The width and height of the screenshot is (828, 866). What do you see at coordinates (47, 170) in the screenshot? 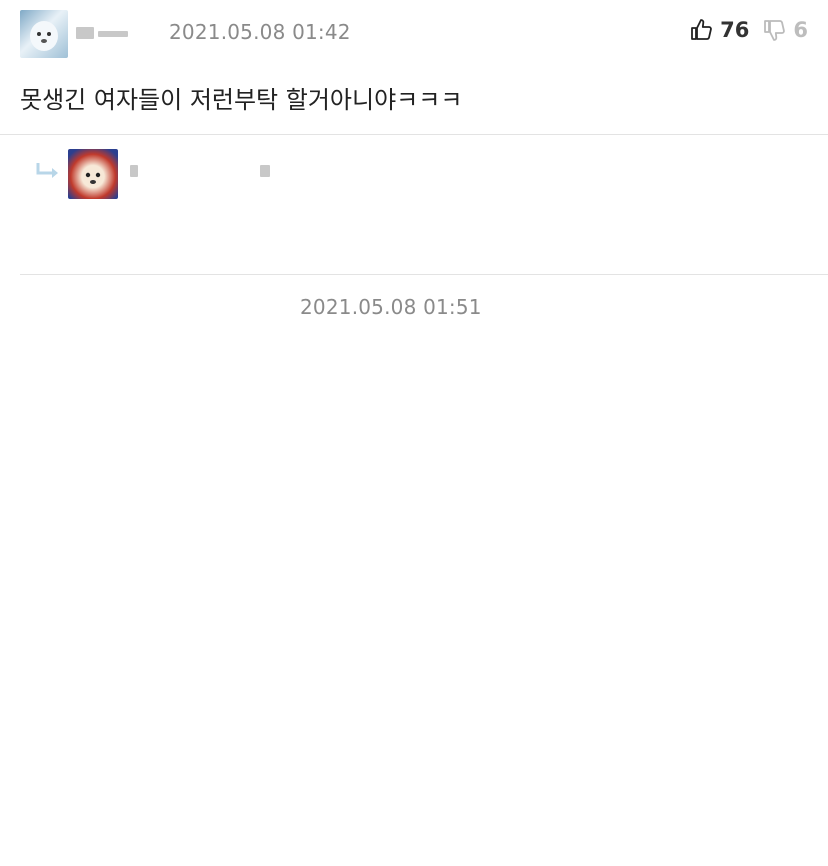
I see `reply-arrow-icon` at bounding box center [47, 170].